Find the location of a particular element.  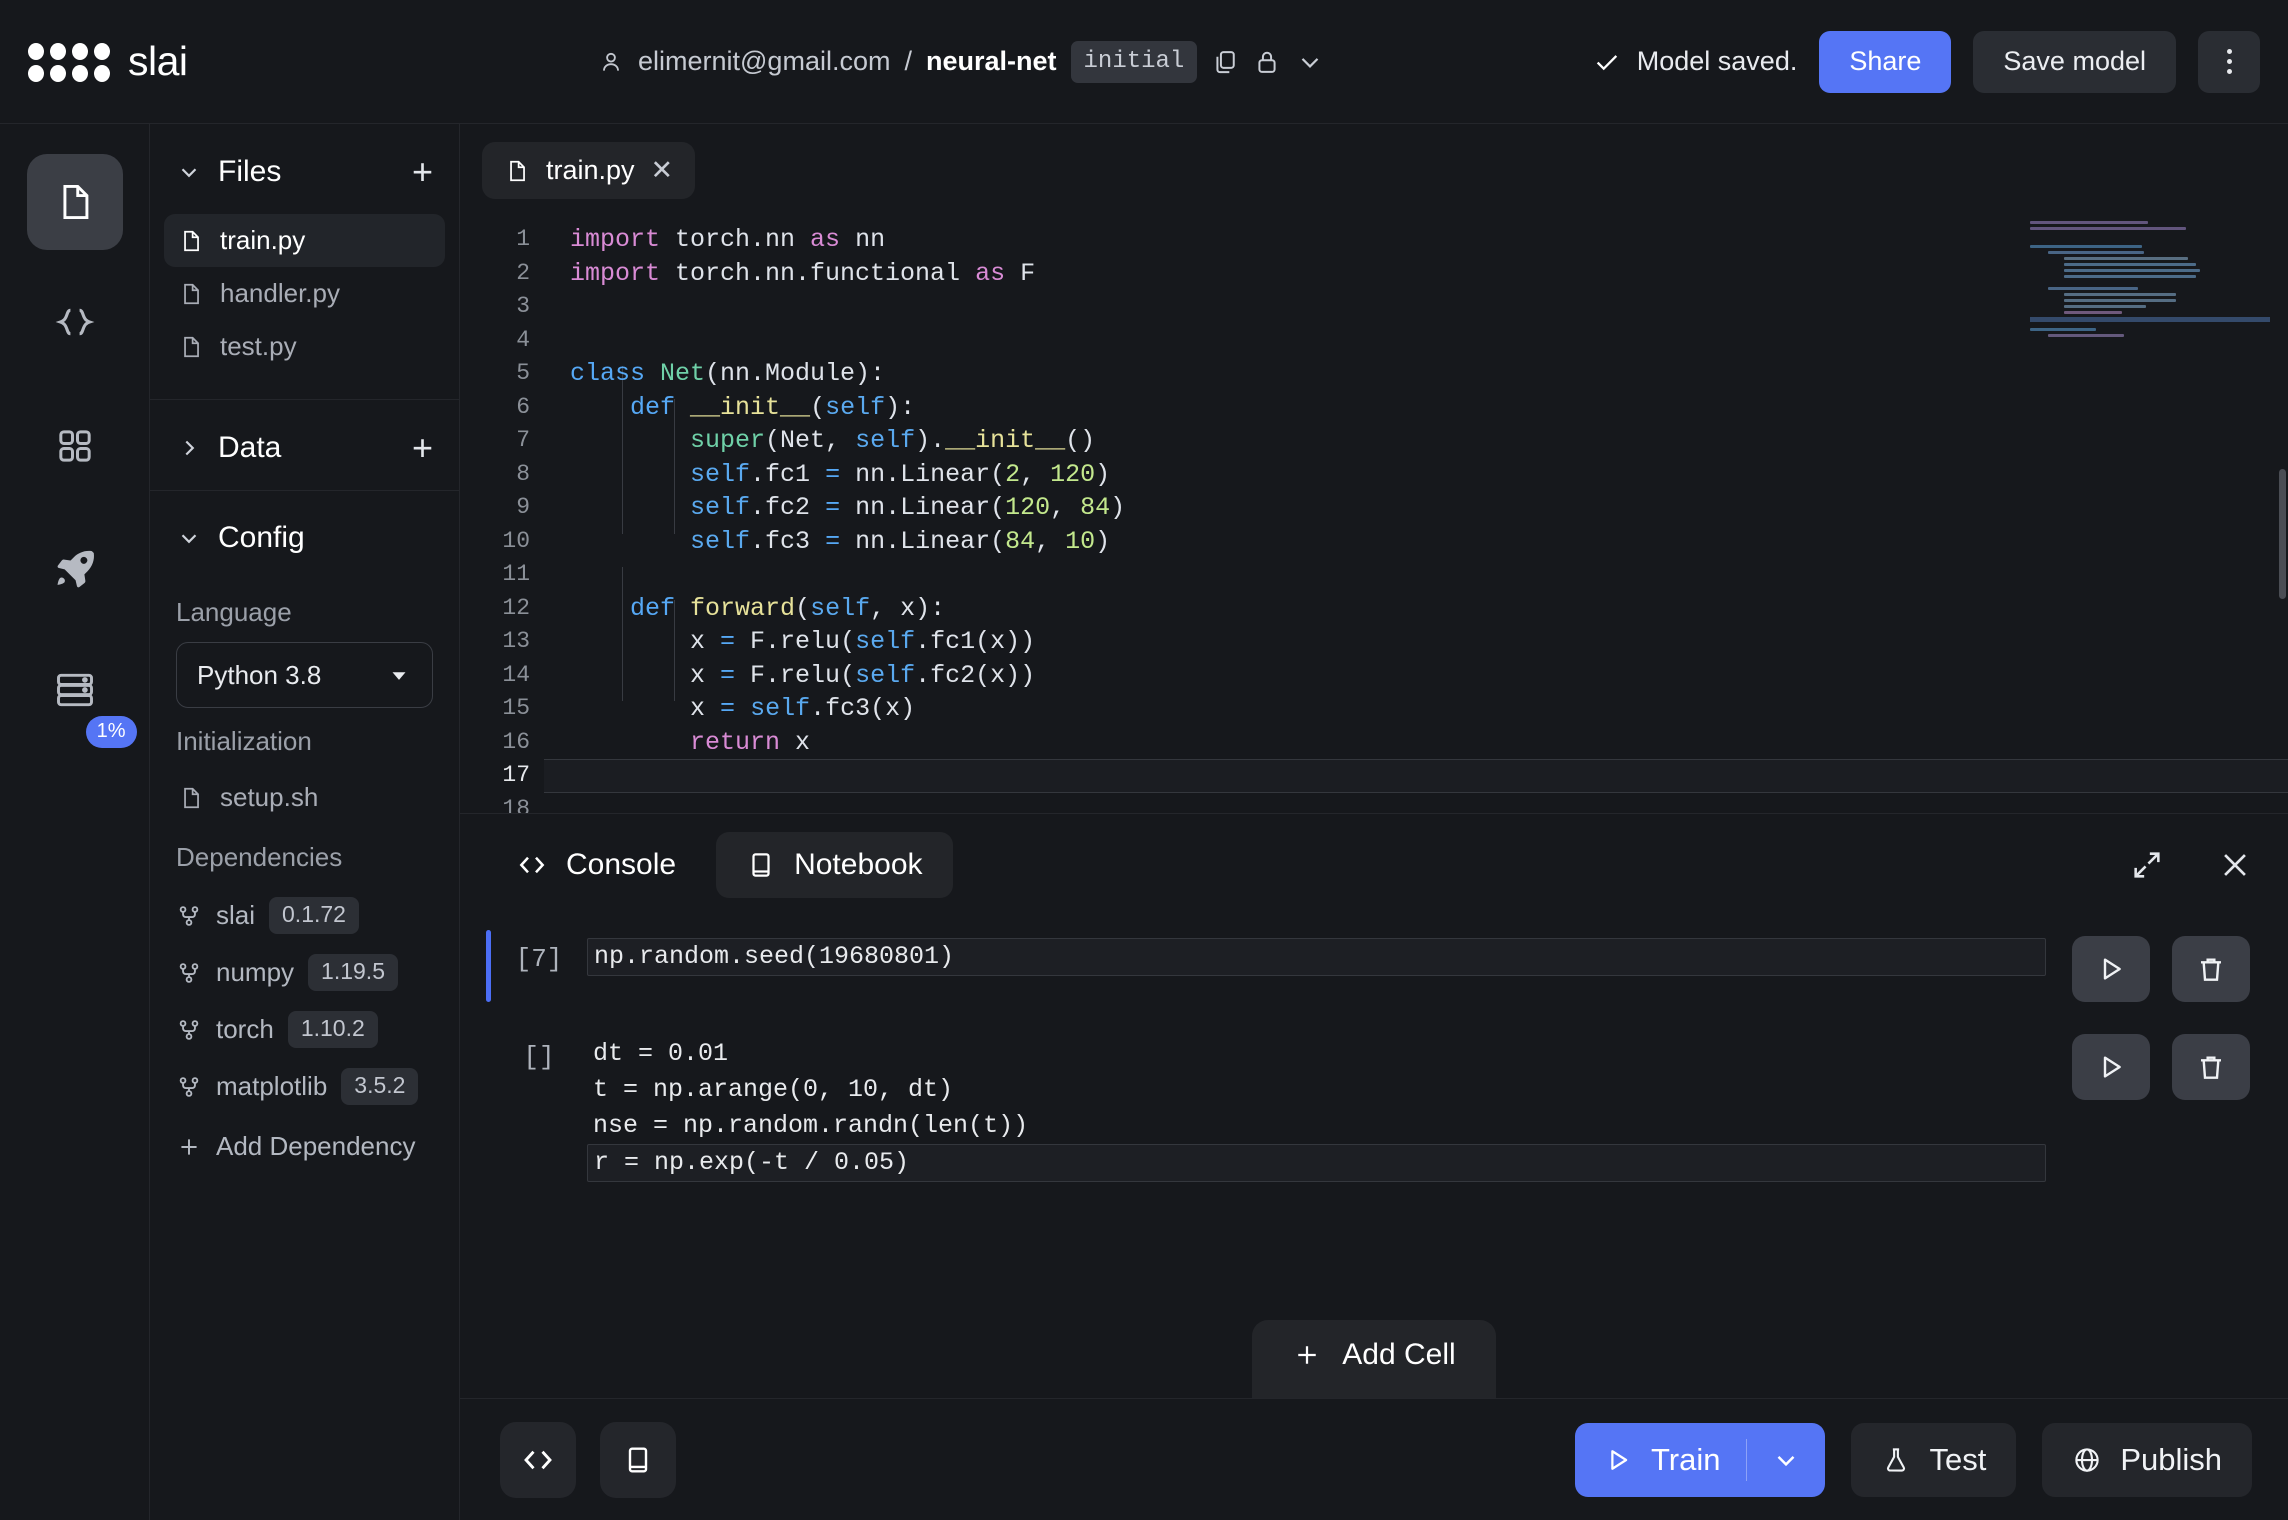

close-icon: ✕ is located at coordinates (662, 170).